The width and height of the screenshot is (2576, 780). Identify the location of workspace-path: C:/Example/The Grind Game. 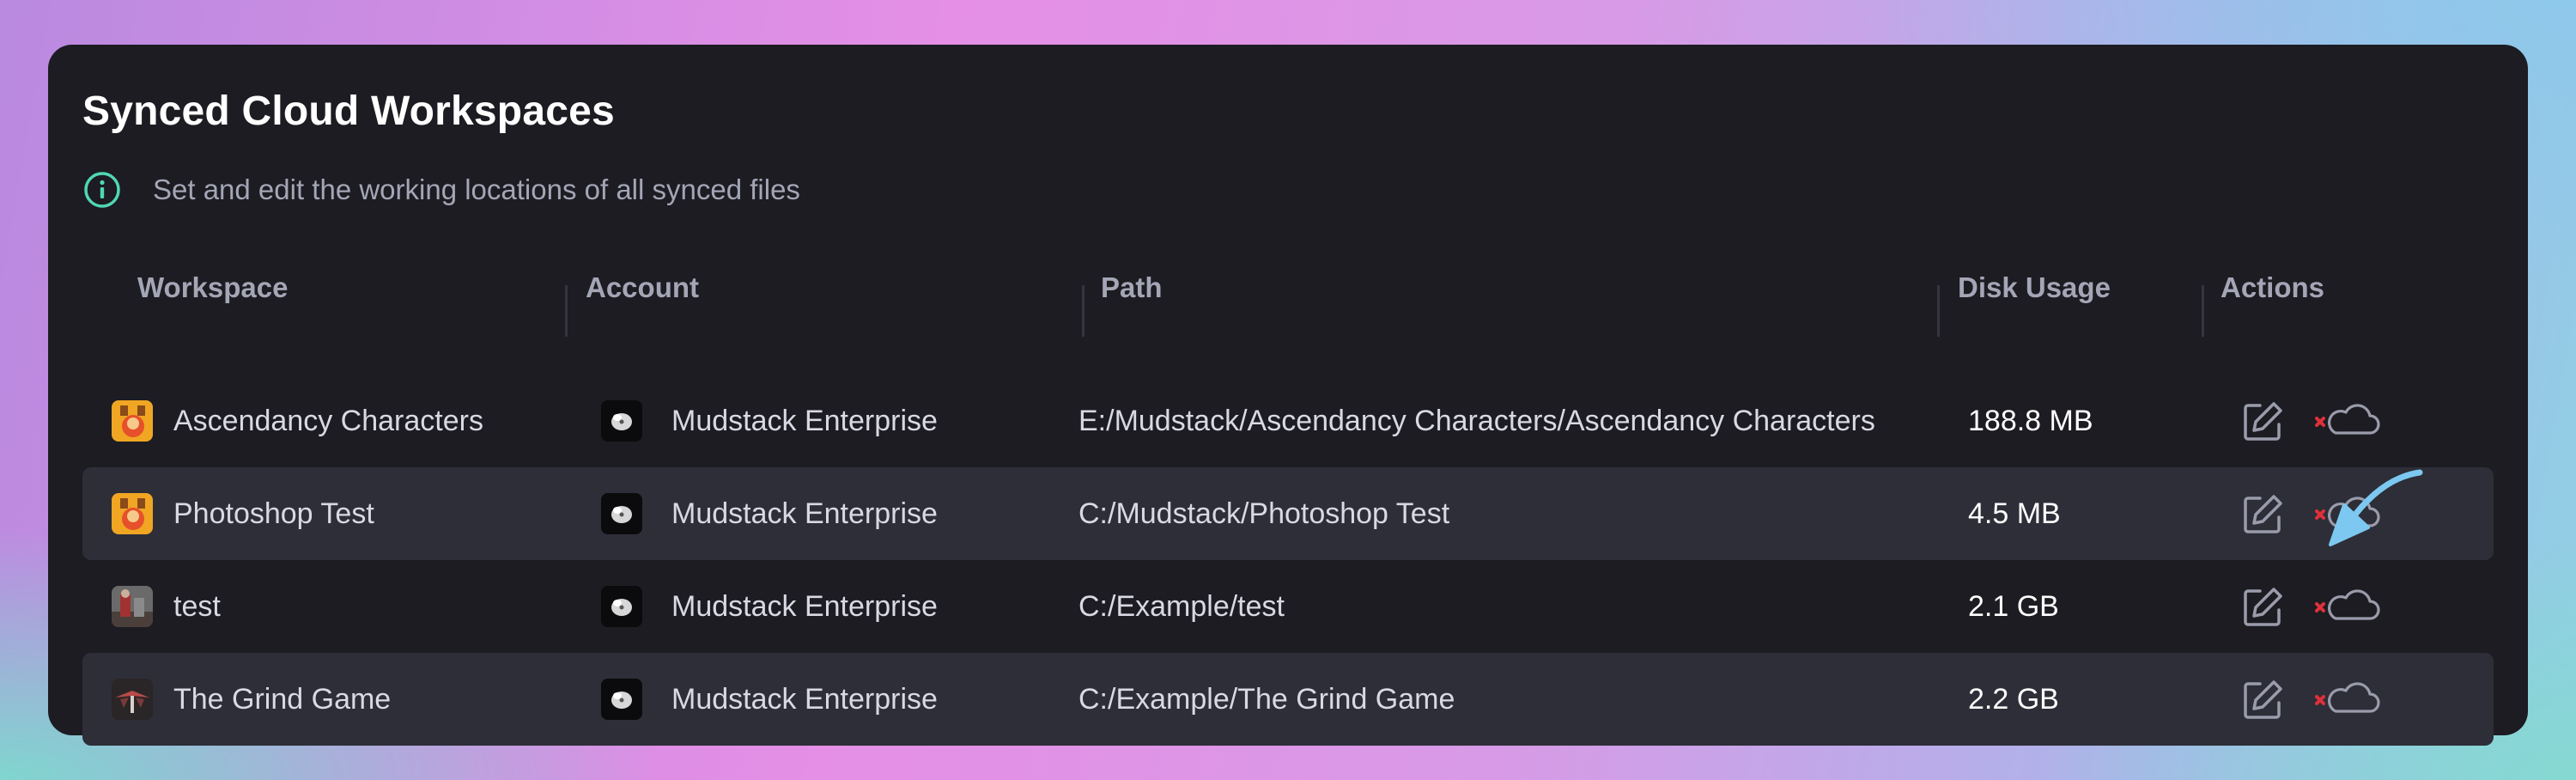
(1266, 700).